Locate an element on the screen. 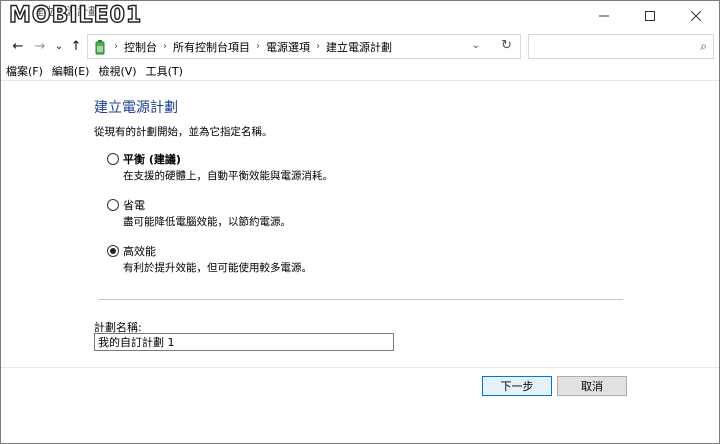 This screenshot has width=720, height=444. search-icon: ⌕ is located at coordinates (703, 46).